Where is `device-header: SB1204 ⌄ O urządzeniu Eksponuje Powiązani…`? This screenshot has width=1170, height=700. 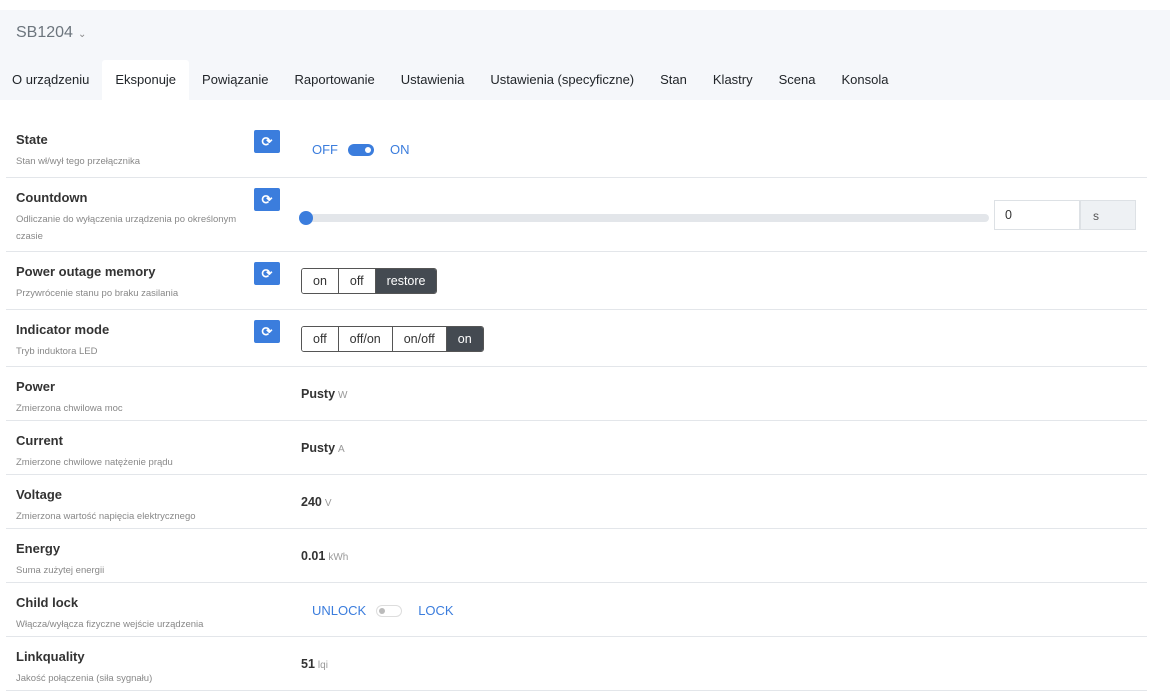 device-header: SB1204 ⌄ O urządzeniu Eksponuje Powiązani… is located at coordinates (585, 55).